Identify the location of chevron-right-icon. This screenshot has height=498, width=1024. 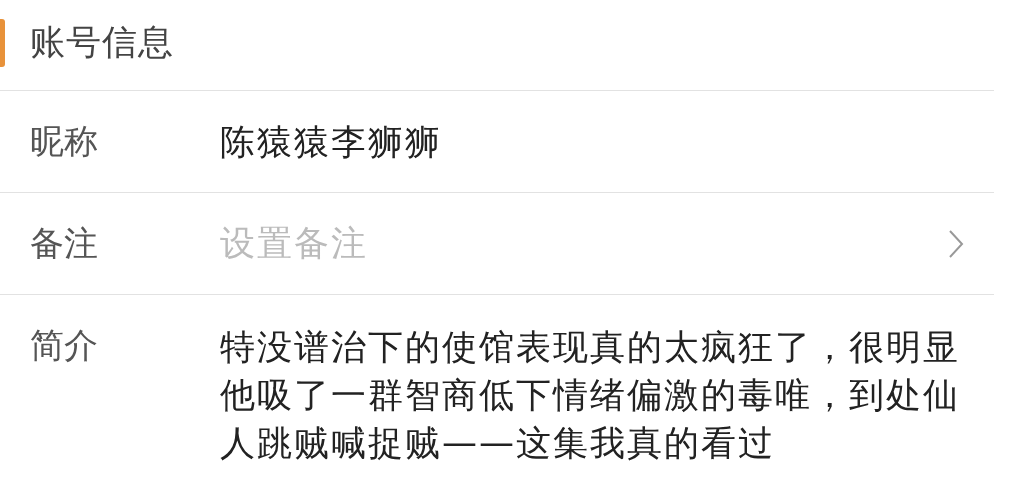
(956, 243).